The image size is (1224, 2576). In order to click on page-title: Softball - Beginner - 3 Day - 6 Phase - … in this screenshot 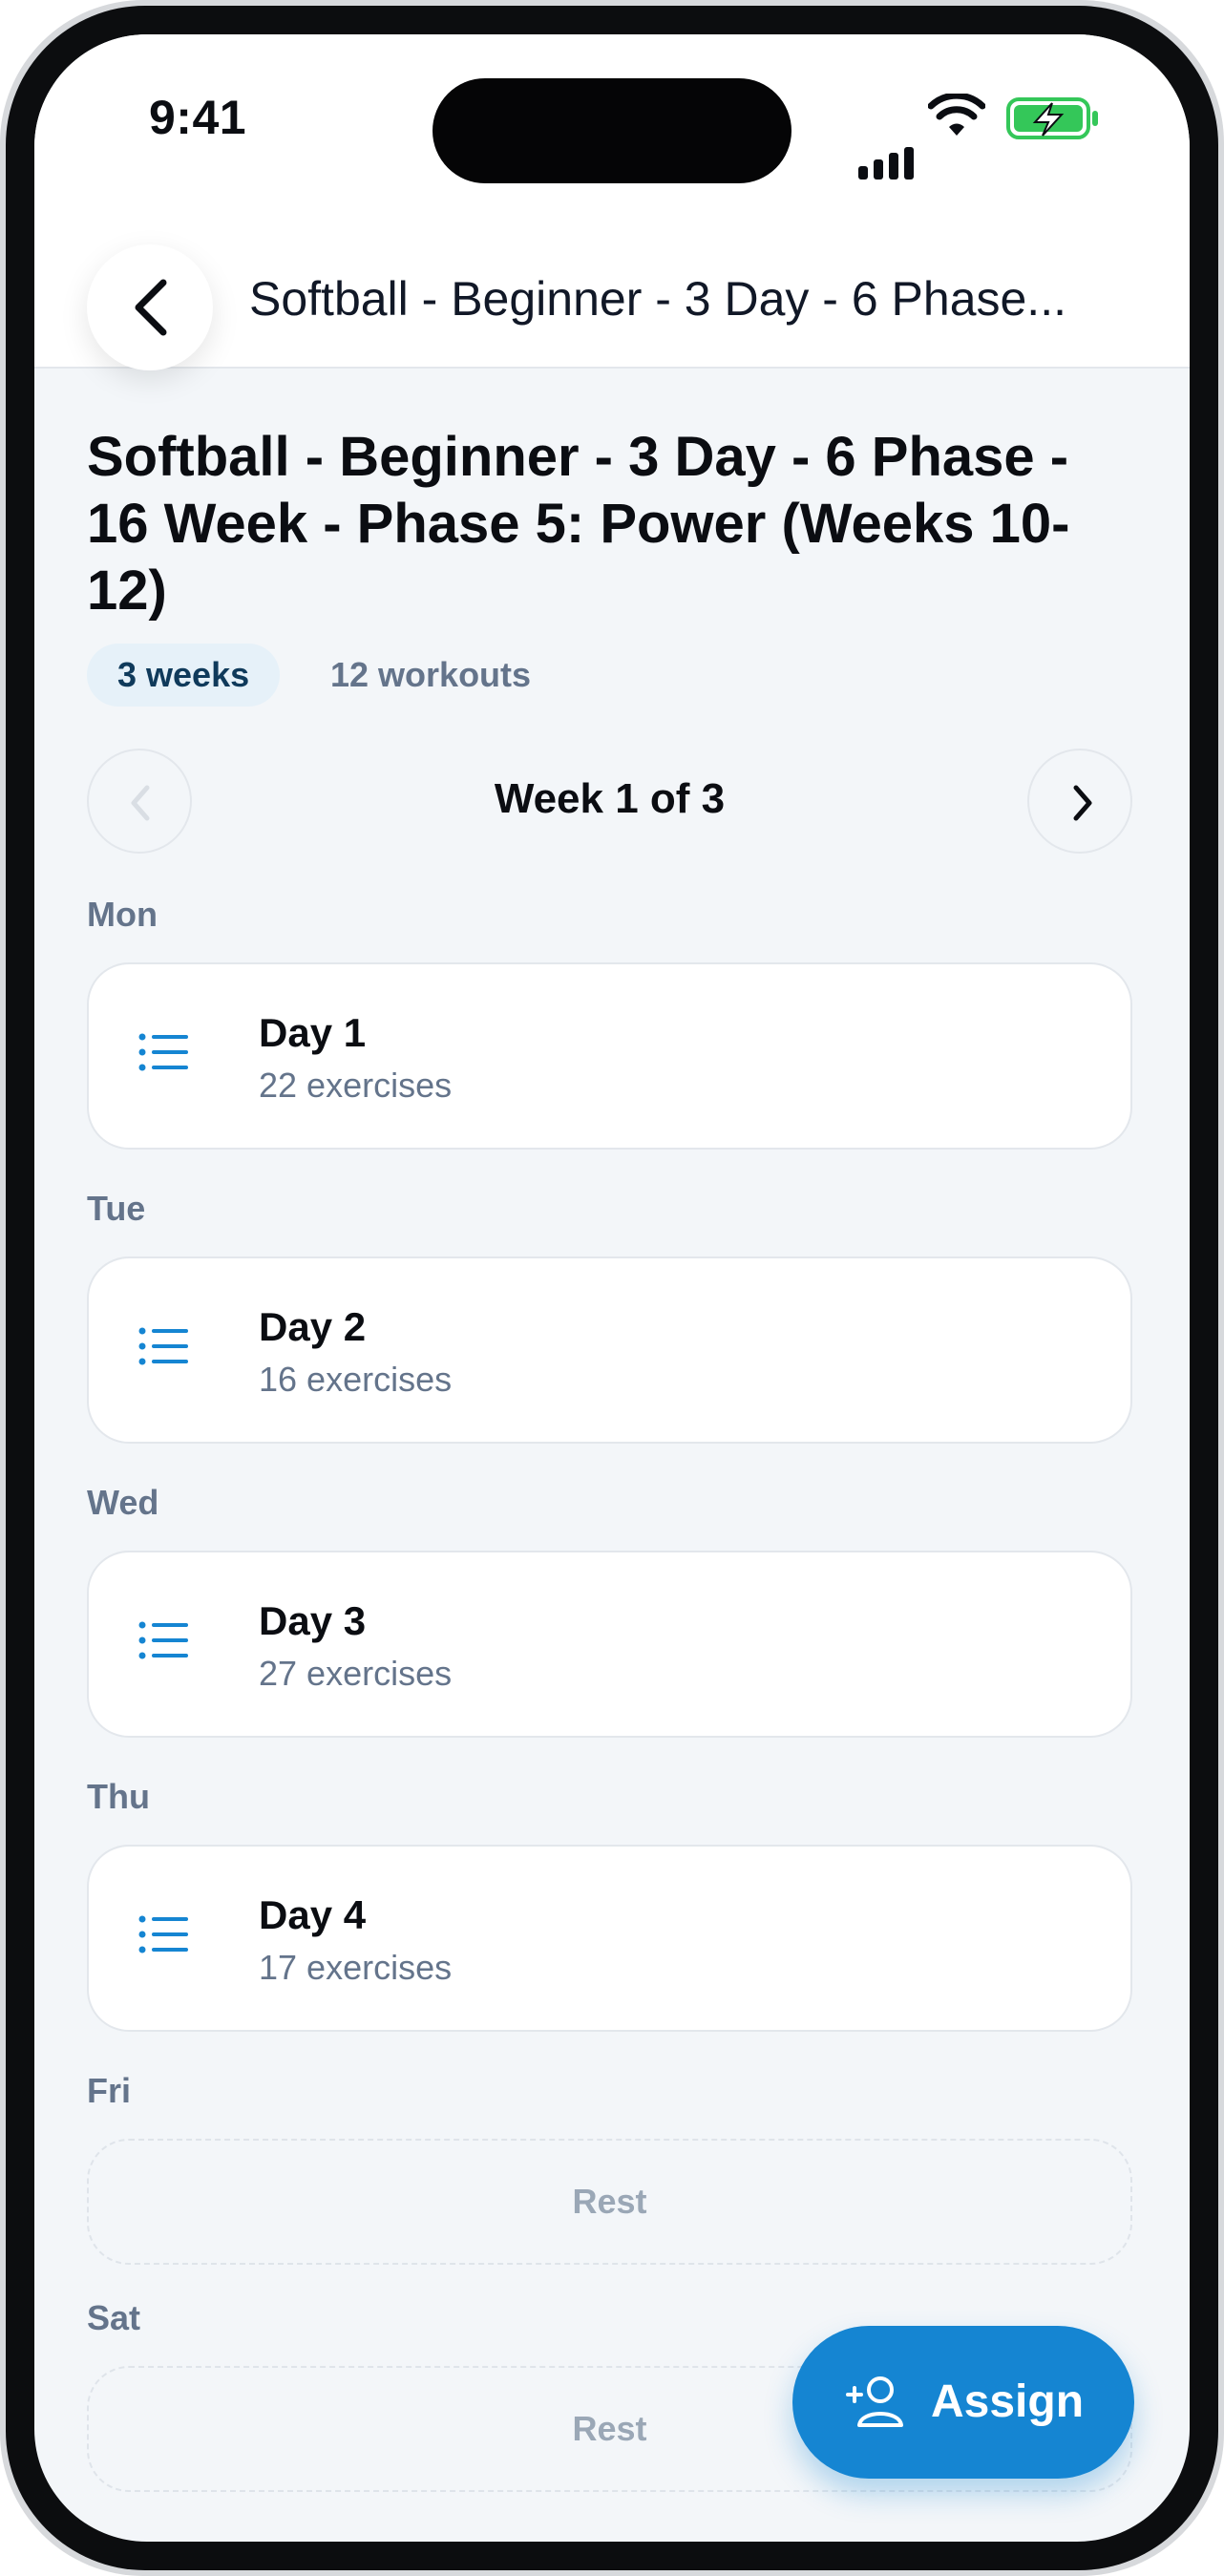, I will do `click(578, 524)`.